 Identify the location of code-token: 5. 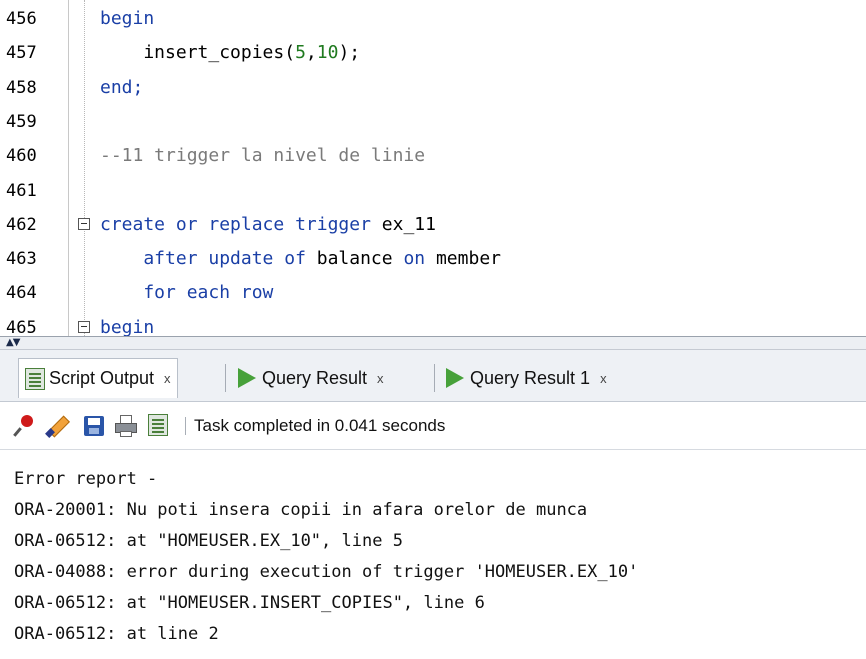
(300, 53).